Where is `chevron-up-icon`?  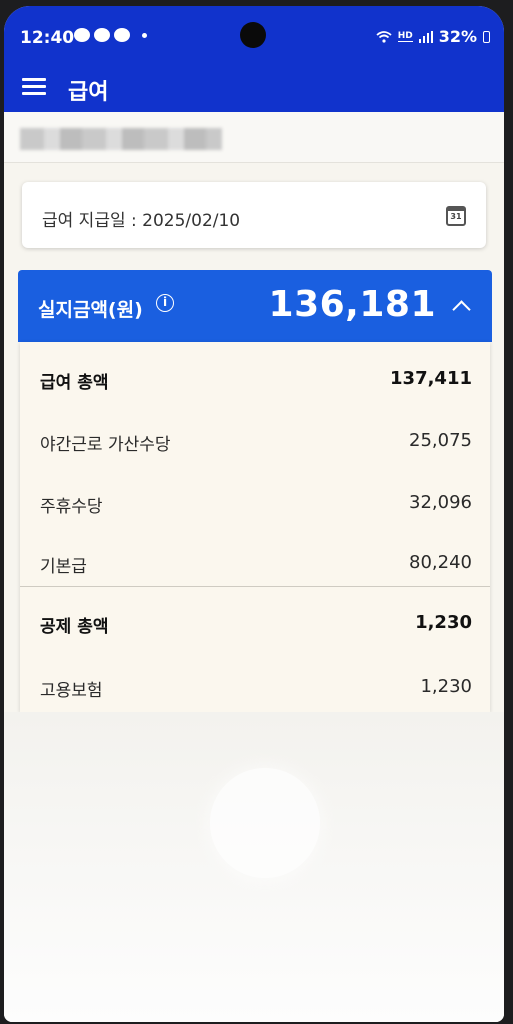
chevron-up-icon is located at coordinates (461, 309).